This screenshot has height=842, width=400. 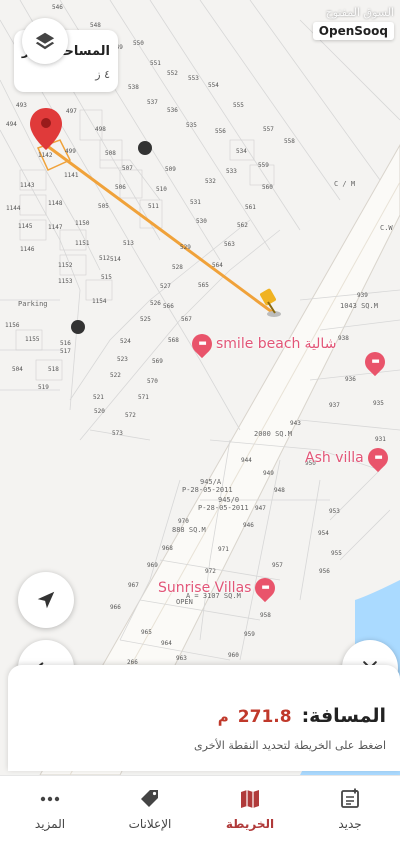 What do you see at coordinates (241, 151) in the screenshot?
I see `plot-number: 534` at bounding box center [241, 151].